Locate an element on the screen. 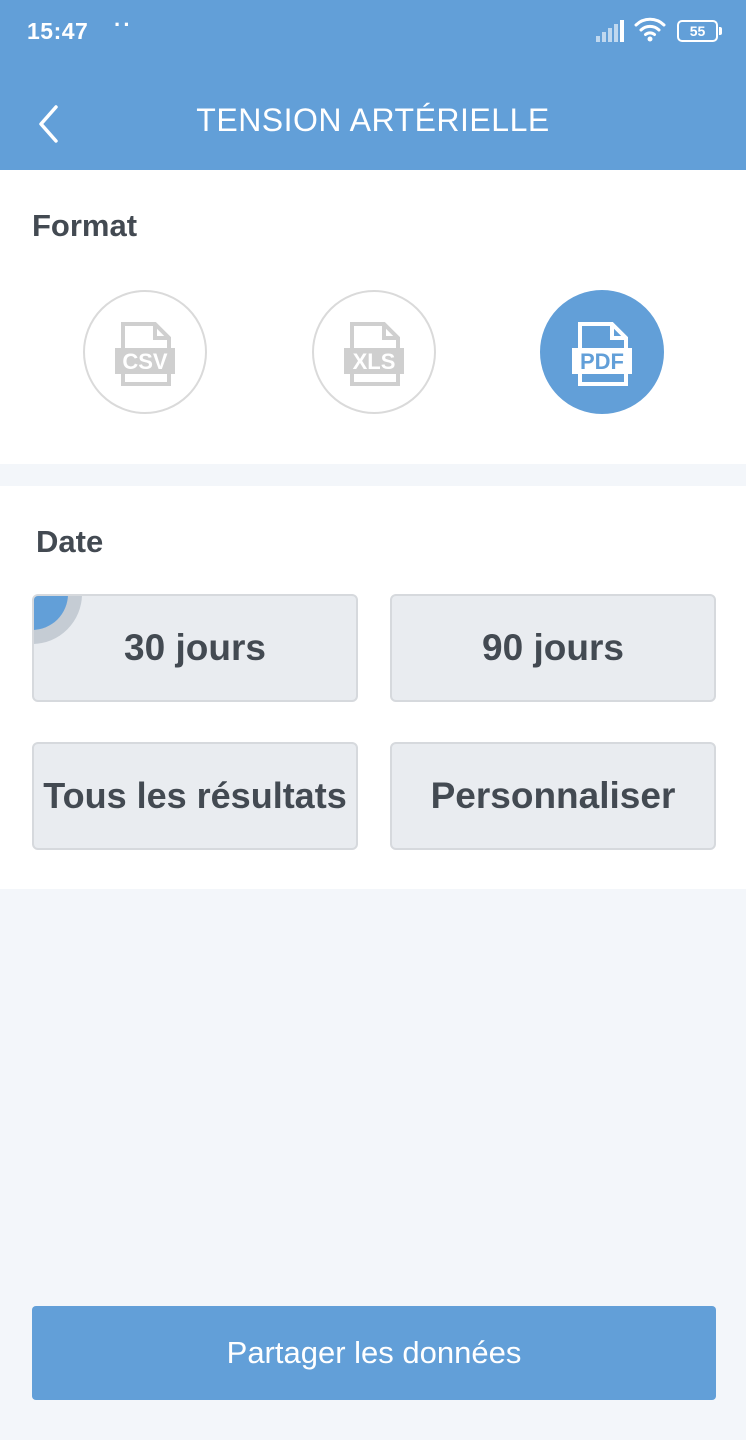 This screenshot has width=746, height=1440. date-option-30-days: 30 jours is located at coordinates (195, 648).